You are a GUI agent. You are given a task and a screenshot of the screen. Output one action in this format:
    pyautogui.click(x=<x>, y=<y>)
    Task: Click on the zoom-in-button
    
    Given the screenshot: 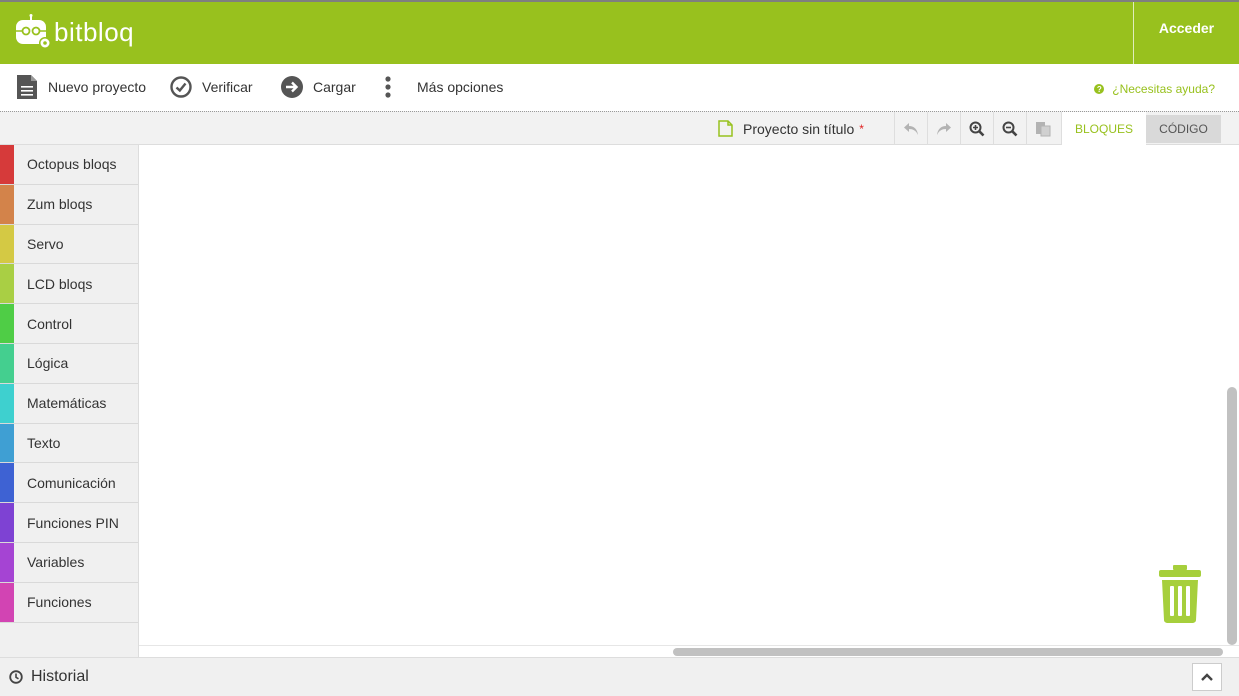 What is the action you would take?
    pyautogui.click(x=976, y=128)
    